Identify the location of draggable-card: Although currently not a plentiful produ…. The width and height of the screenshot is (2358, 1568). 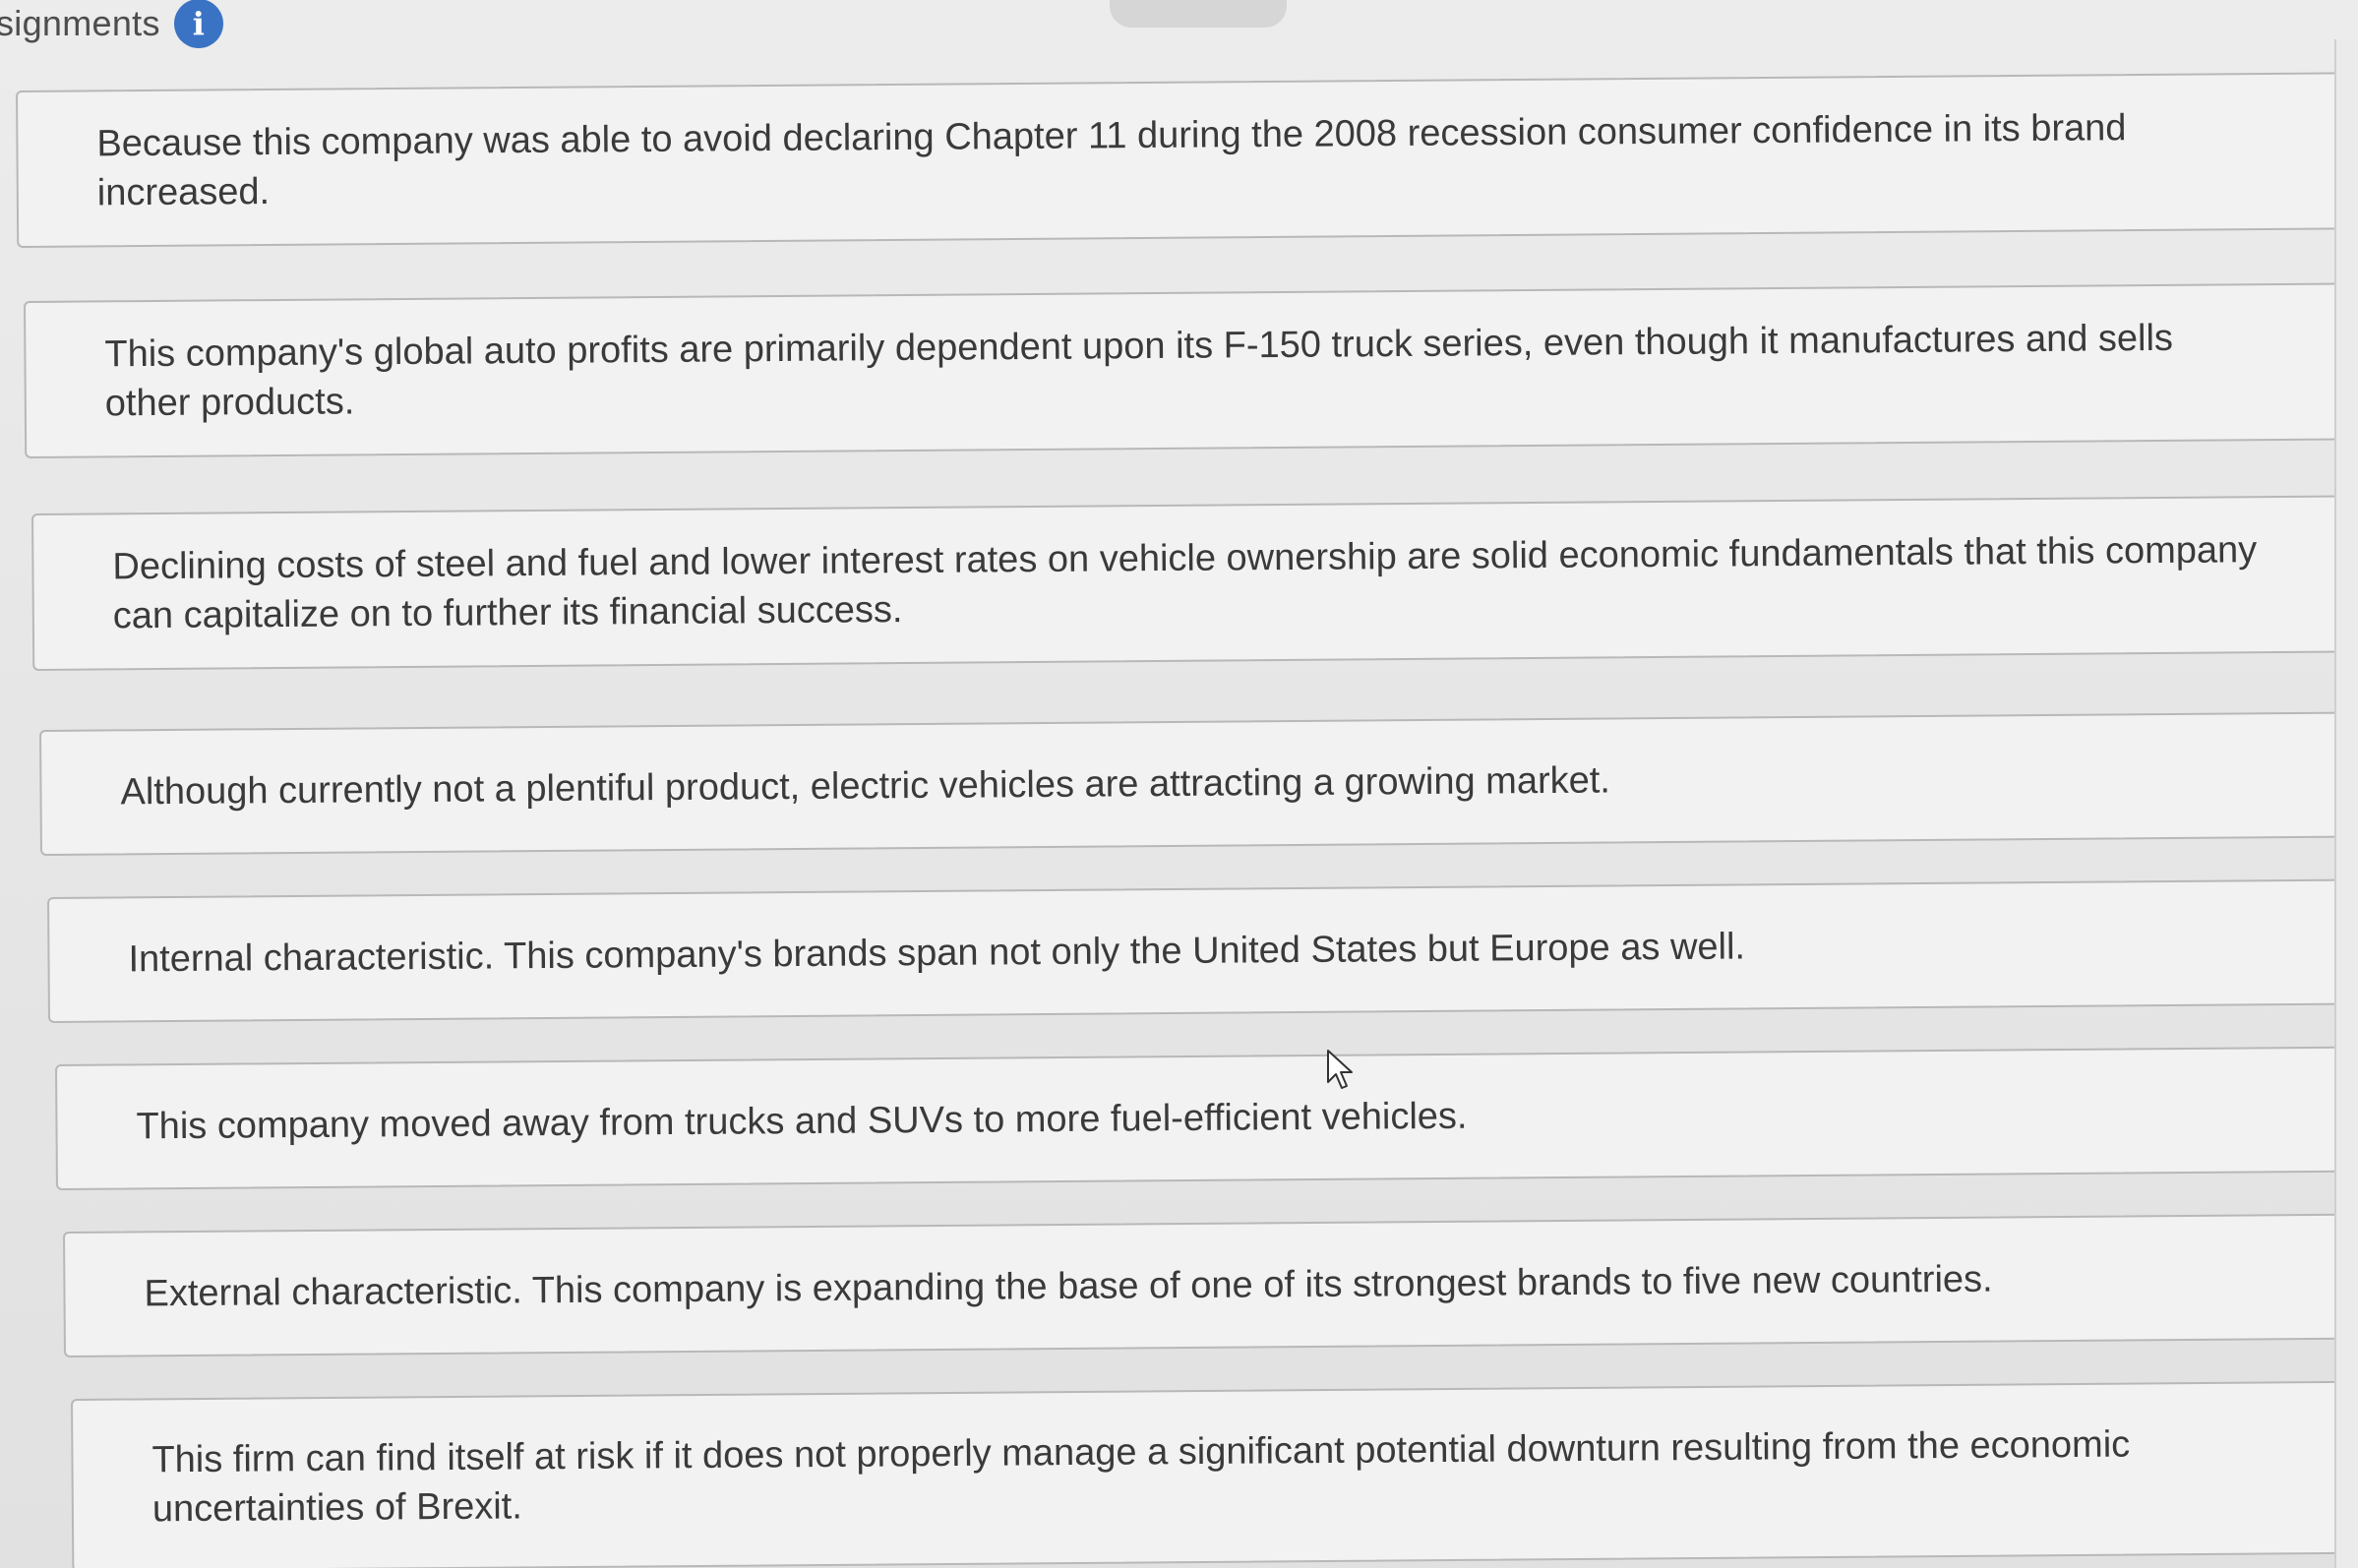
(1198, 783).